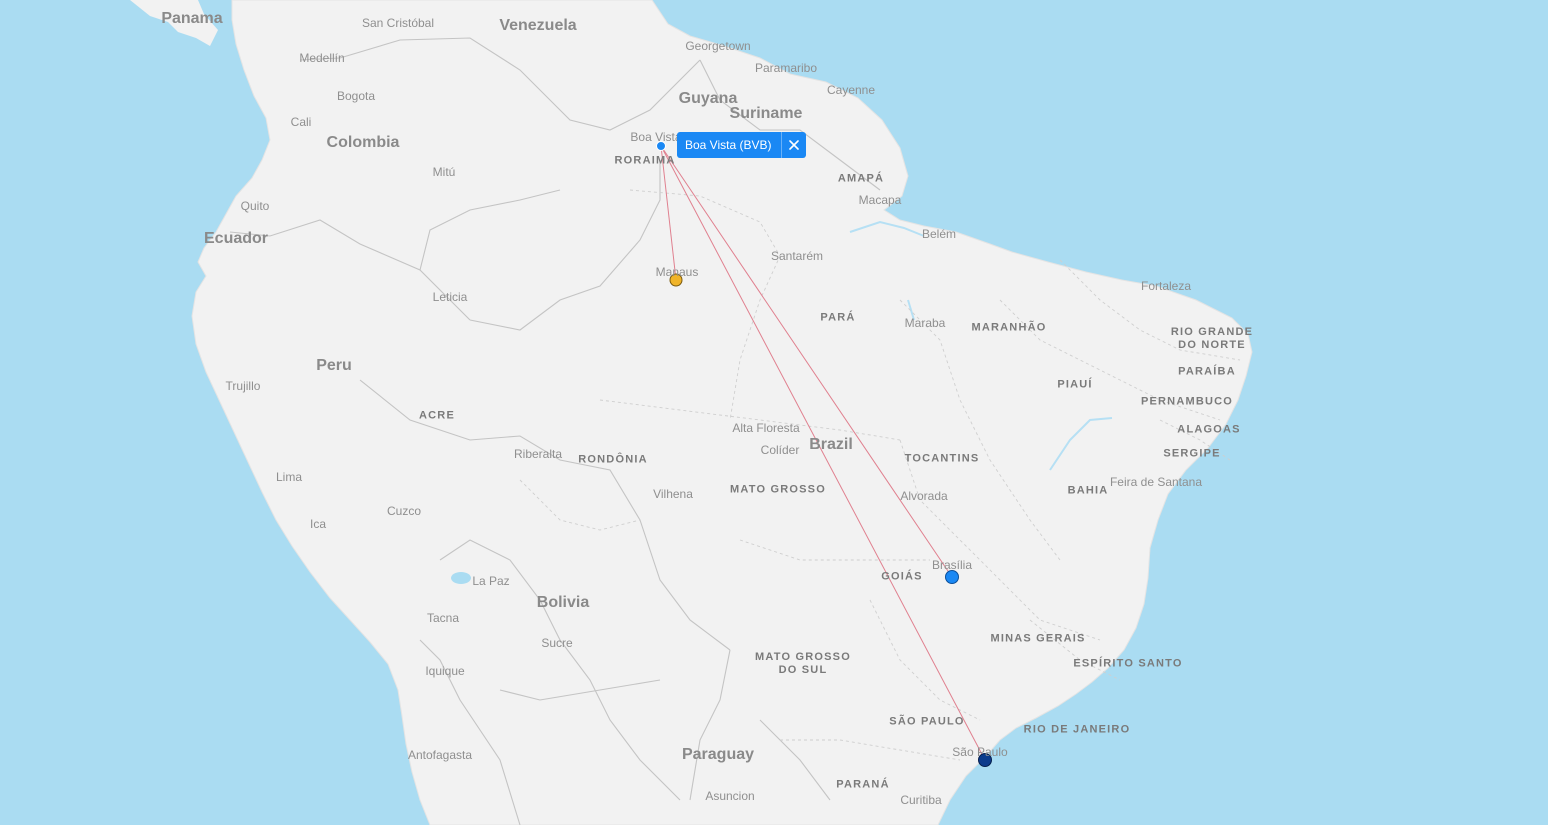  What do you see at coordinates (676, 280) in the screenshot?
I see `marker-manaus` at bounding box center [676, 280].